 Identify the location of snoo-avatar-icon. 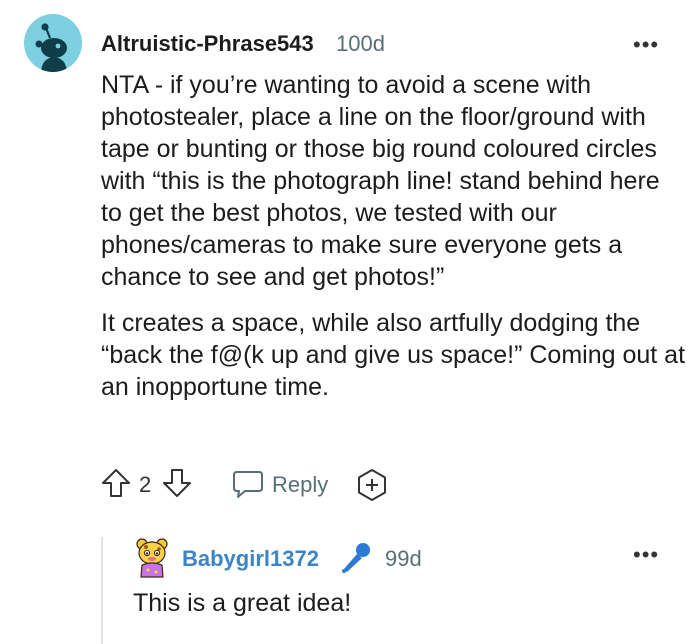
(53, 43).